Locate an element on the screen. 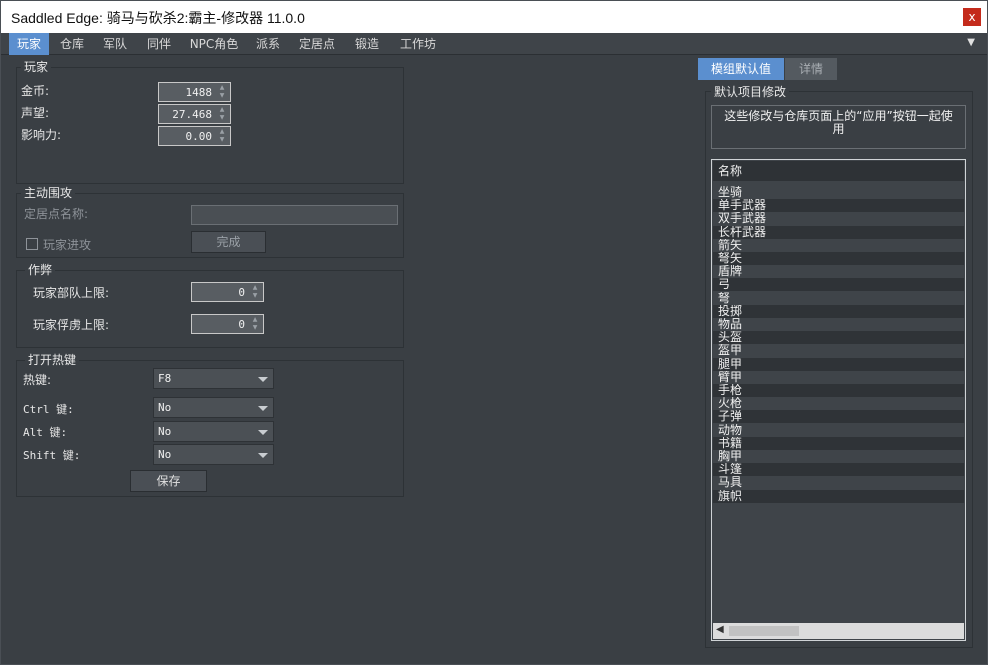  list-item: 弓 is located at coordinates (838, 285).